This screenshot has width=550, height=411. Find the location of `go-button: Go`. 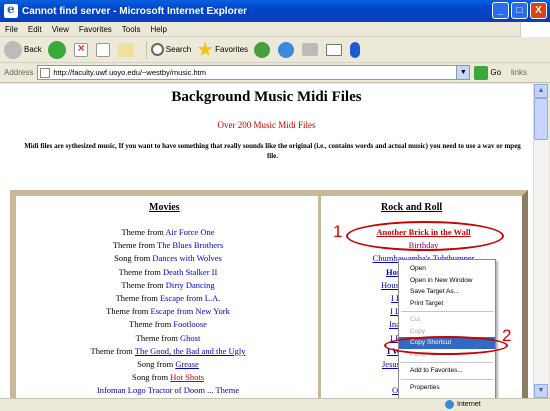

go-button: Go is located at coordinates (488, 72).